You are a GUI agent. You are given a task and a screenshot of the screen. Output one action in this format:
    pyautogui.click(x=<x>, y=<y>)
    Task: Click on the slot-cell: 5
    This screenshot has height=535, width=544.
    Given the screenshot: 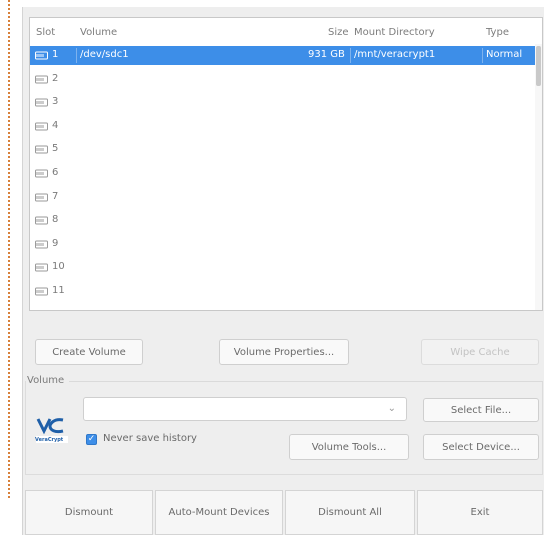 What is the action you would take?
    pyautogui.click(x=55, y=149)
    